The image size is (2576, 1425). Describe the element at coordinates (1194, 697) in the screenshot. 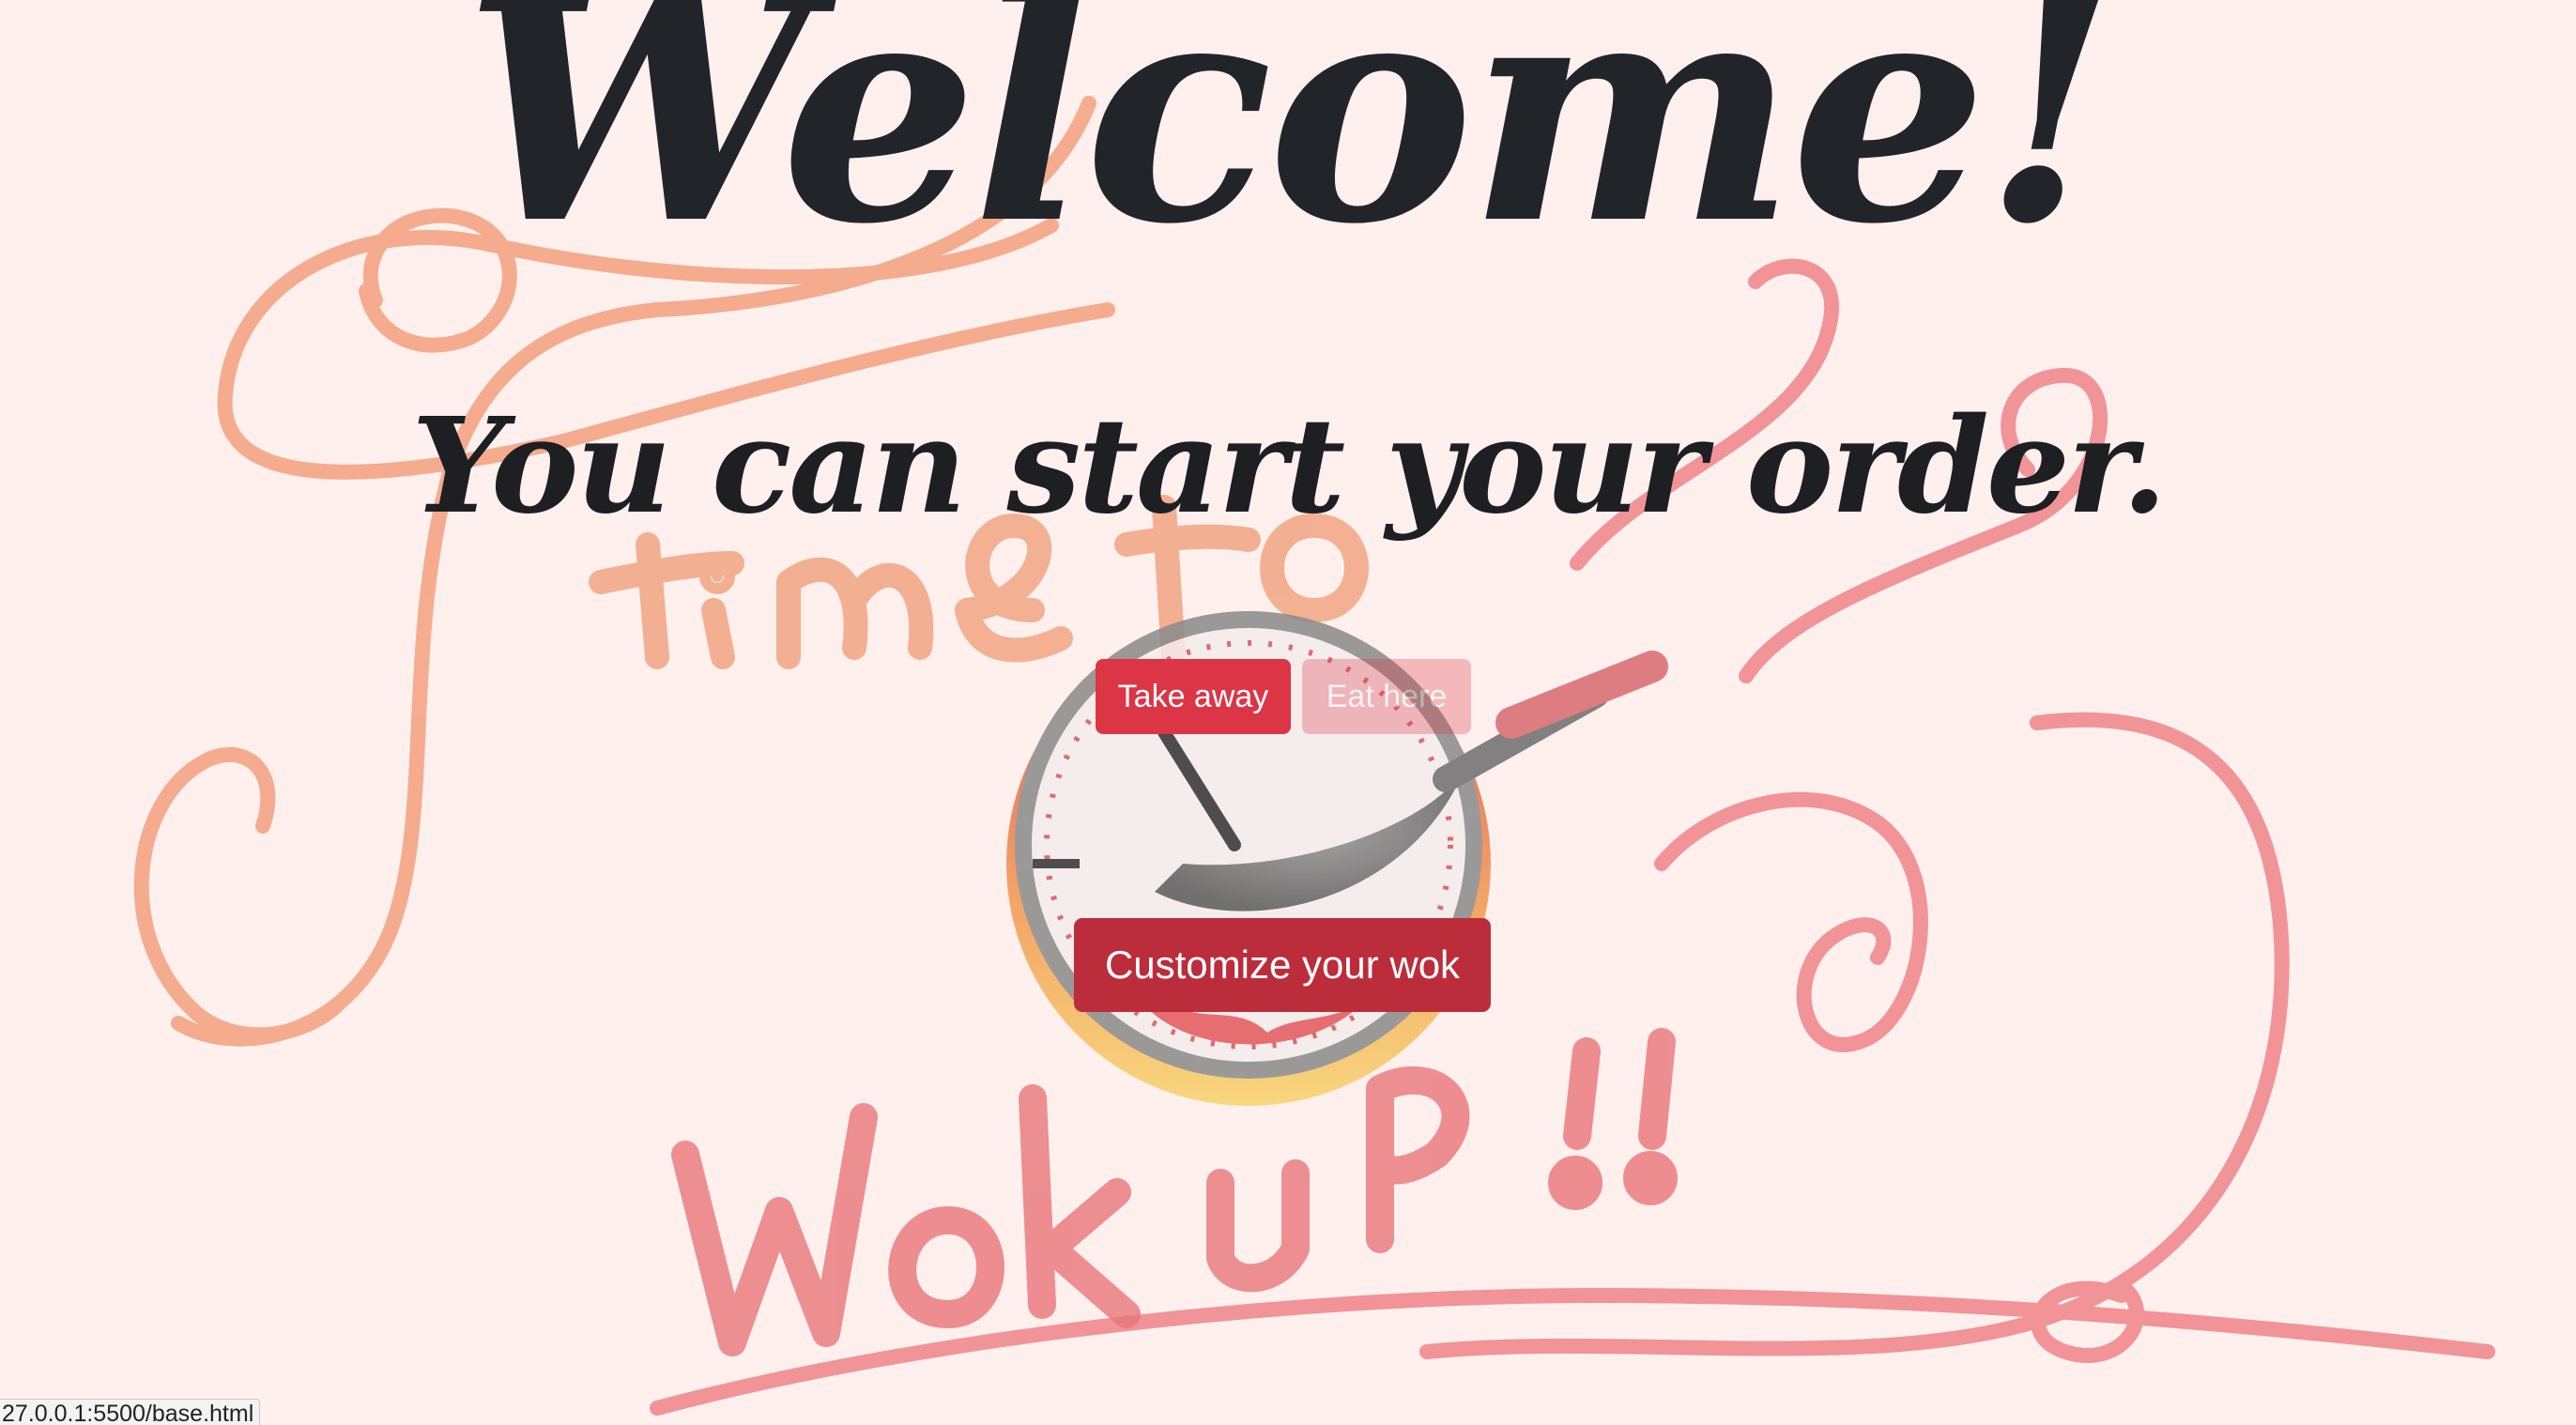

I see `take-away-button: Take away` at that location.